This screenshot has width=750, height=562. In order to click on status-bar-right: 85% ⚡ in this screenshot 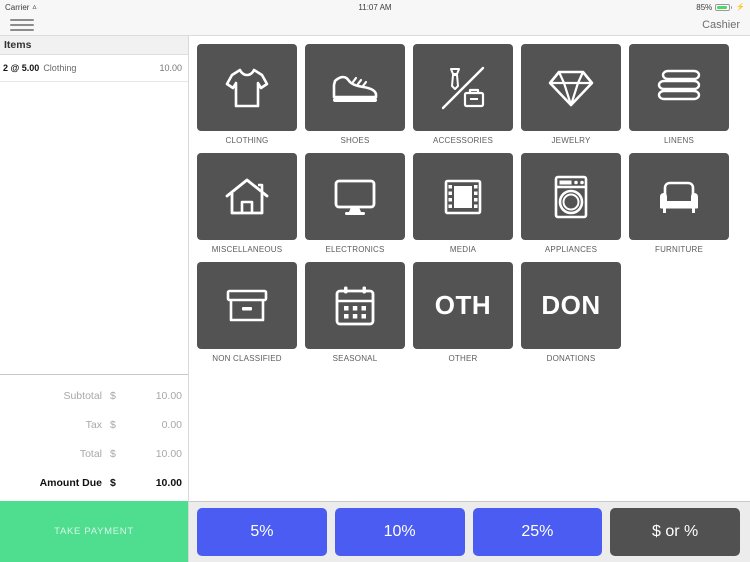, I will do `click(720, 7)`.